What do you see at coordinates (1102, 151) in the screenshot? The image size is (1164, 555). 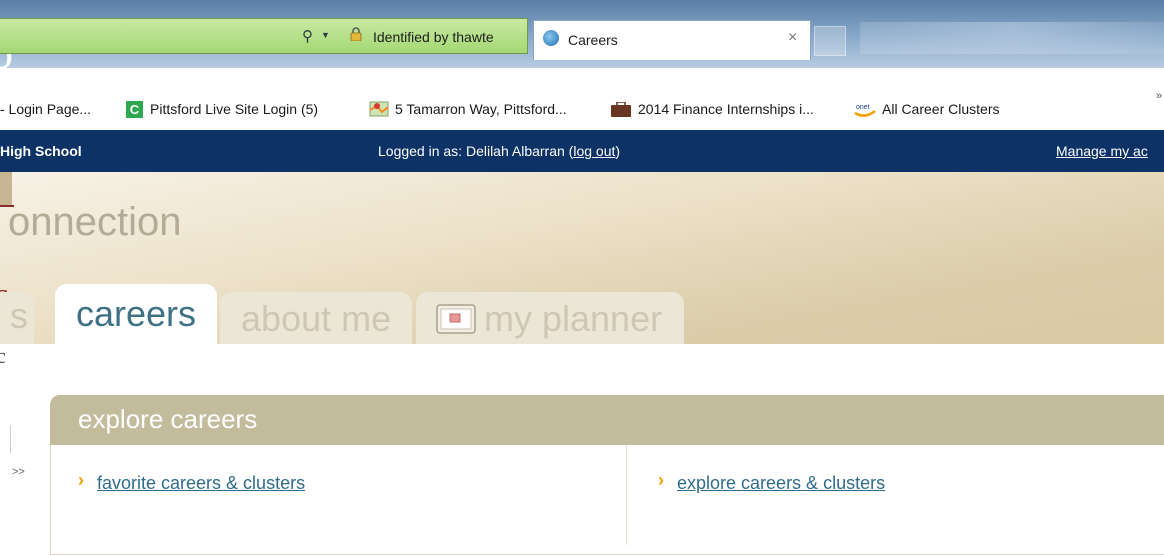 I see `manage-account-link: Manage my ac` at bounding box center [1102, 151].